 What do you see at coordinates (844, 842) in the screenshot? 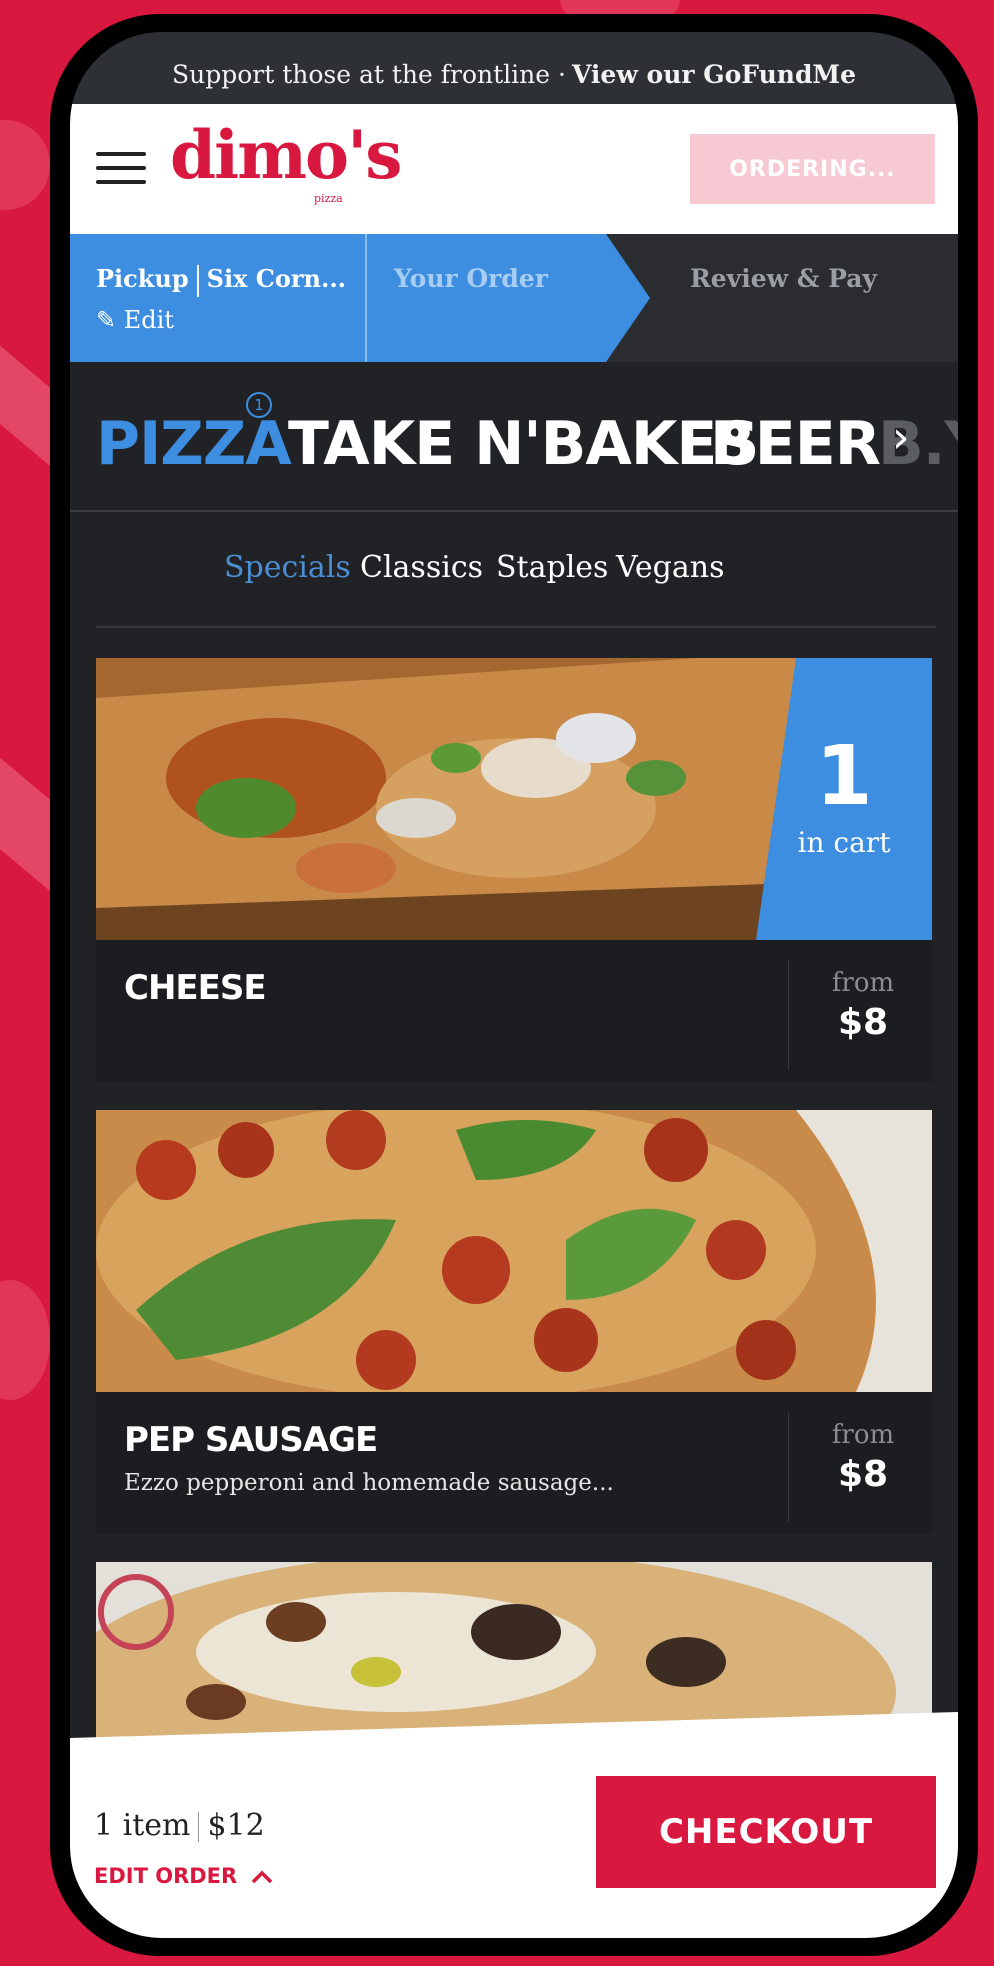
I see `in-cart-label: in cart` at bounding box center [844, 842].